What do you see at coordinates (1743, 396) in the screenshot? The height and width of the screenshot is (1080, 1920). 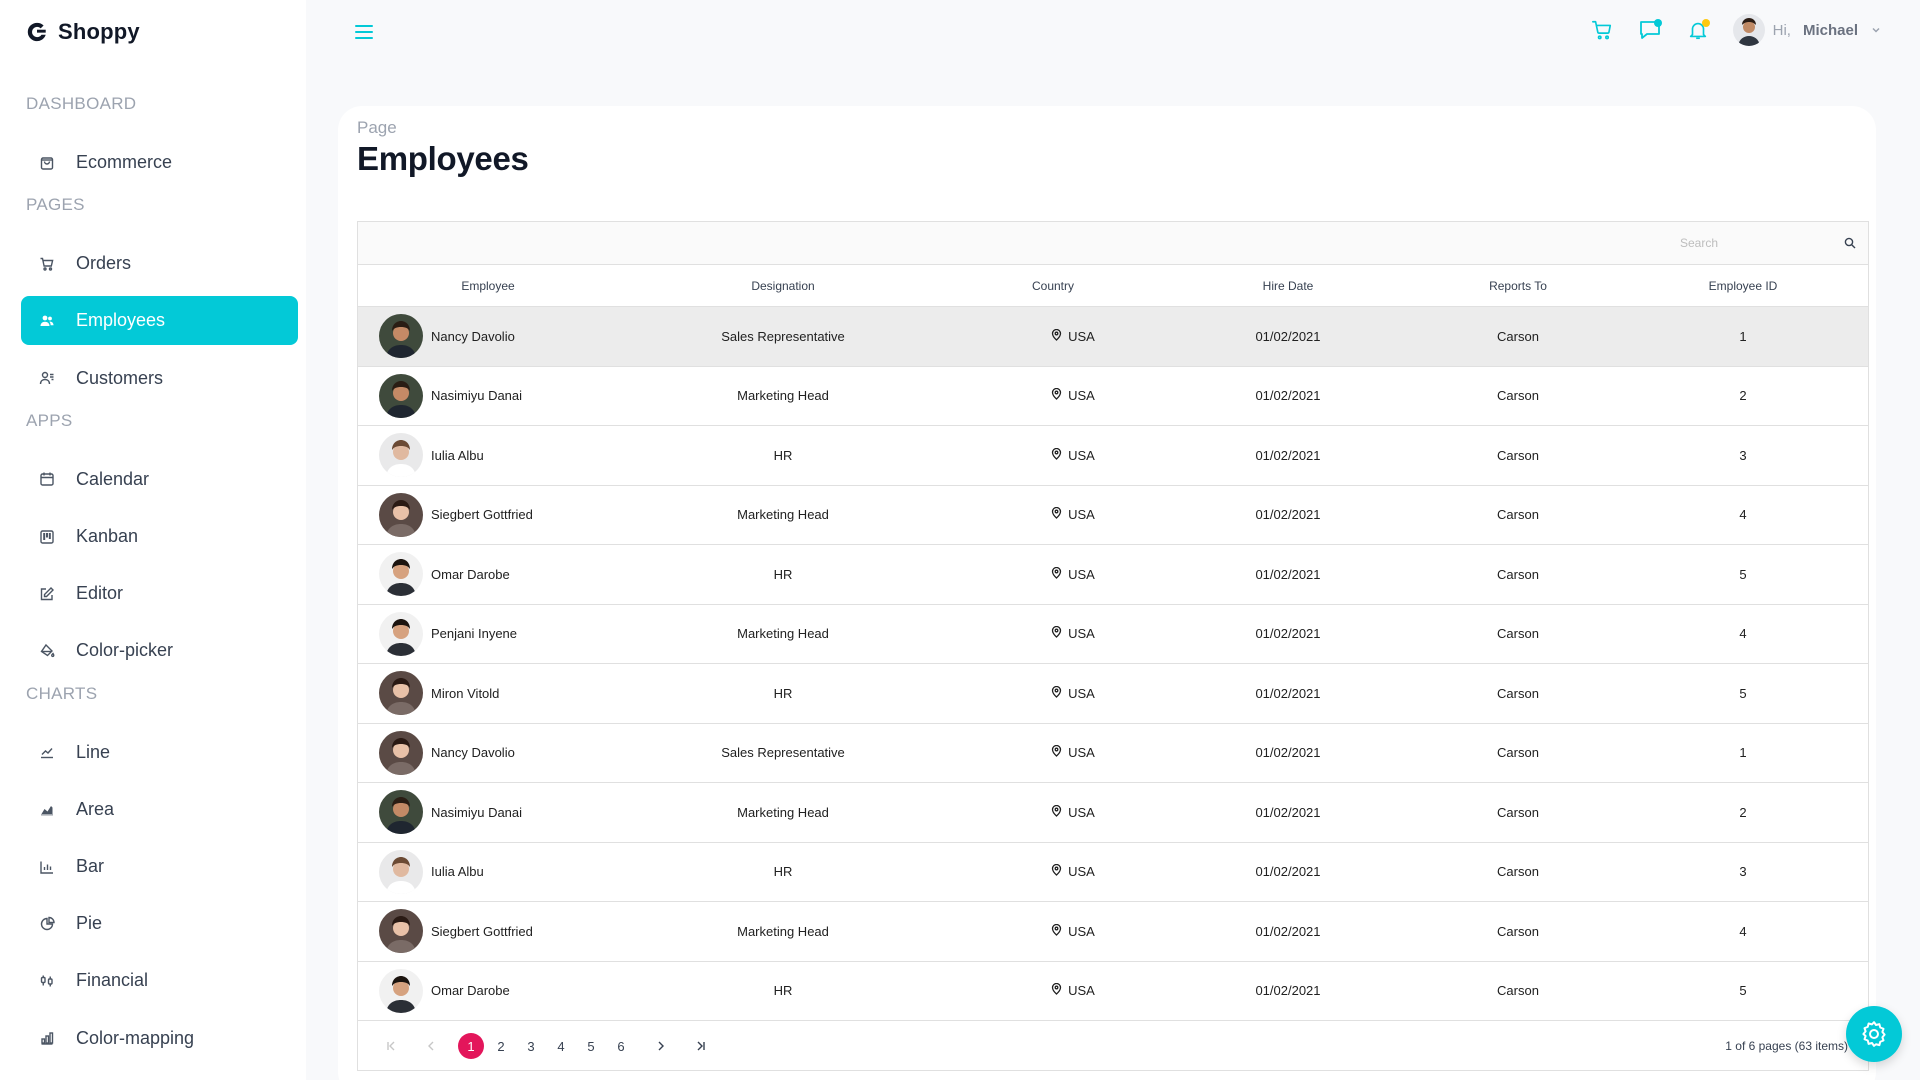 I see `employee-id-cell: 2` at bounding box center [1743, 396].